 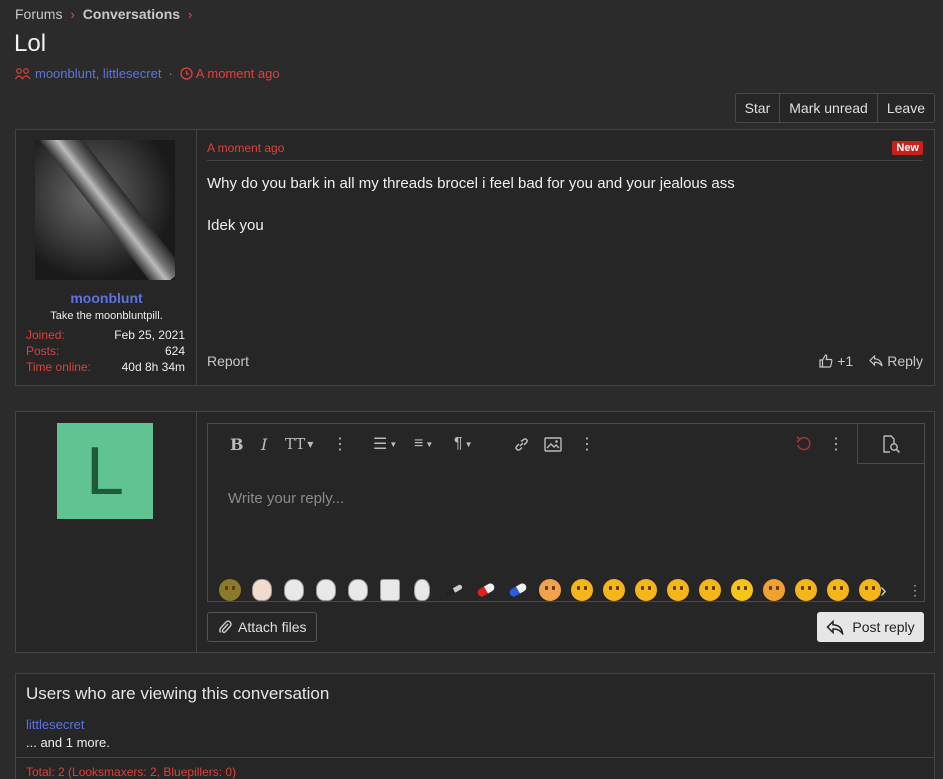 I want to click on undo-icon, so click(x=804, y=444).